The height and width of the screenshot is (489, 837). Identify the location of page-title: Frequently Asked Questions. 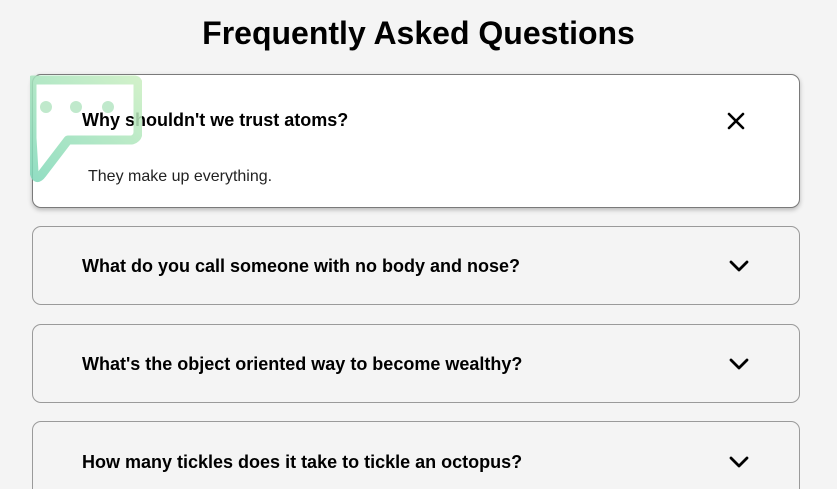
(418, 33).